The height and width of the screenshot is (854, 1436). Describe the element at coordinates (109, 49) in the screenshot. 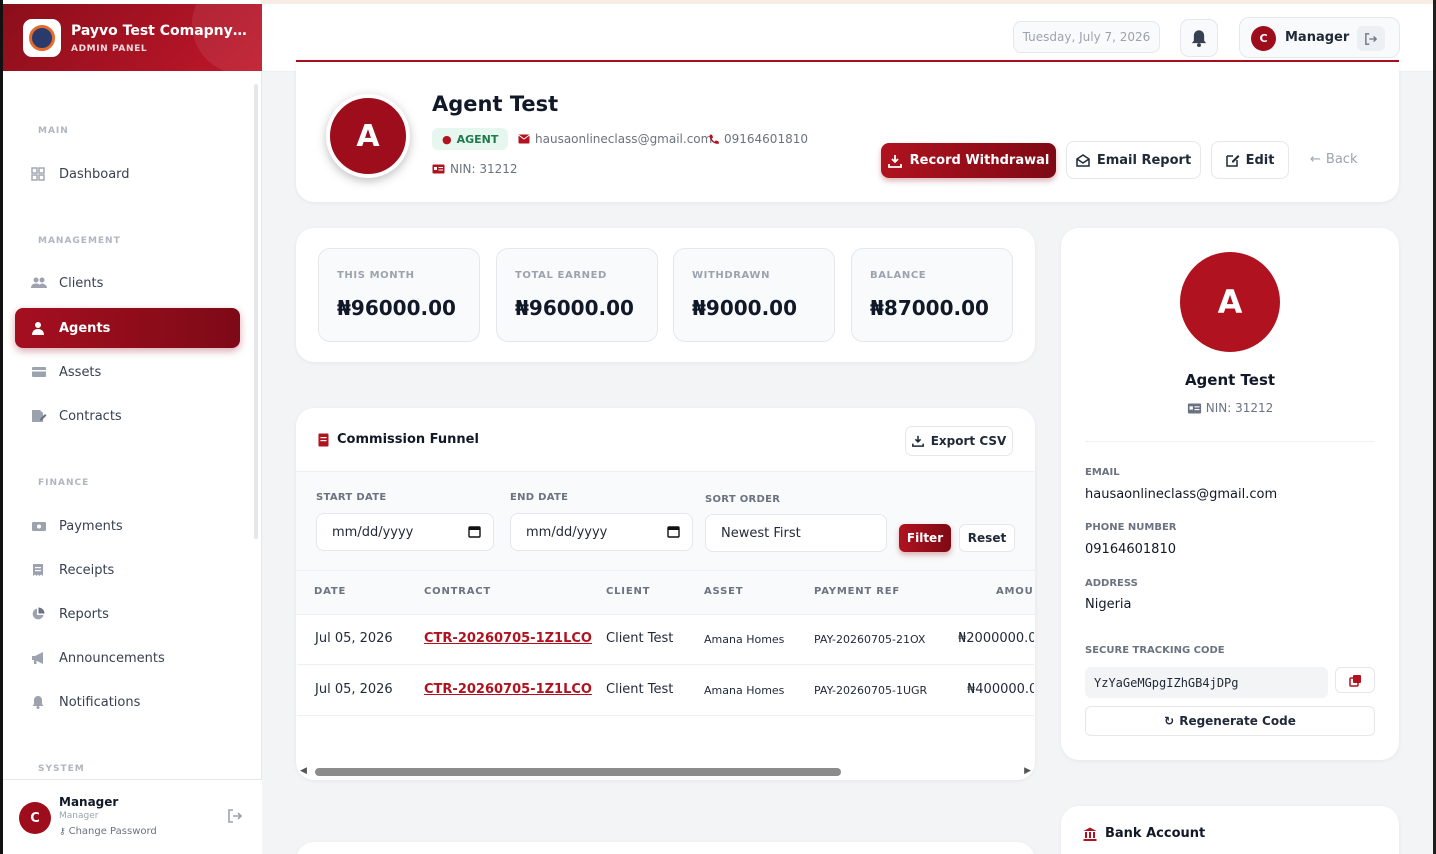

I see `brand-subtitle: ADMIN PANEL` at that location.